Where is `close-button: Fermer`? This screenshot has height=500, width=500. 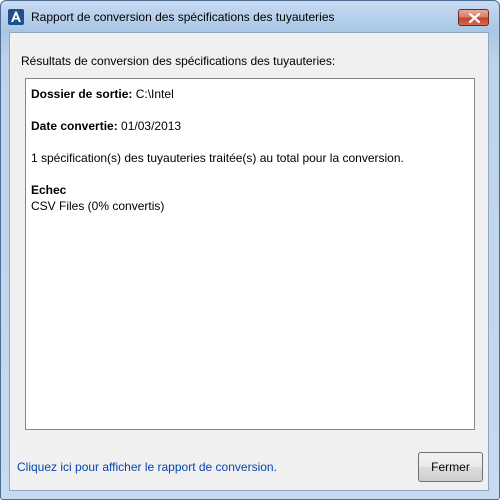 close-button: Fermer is located at coordinates (450, 467).